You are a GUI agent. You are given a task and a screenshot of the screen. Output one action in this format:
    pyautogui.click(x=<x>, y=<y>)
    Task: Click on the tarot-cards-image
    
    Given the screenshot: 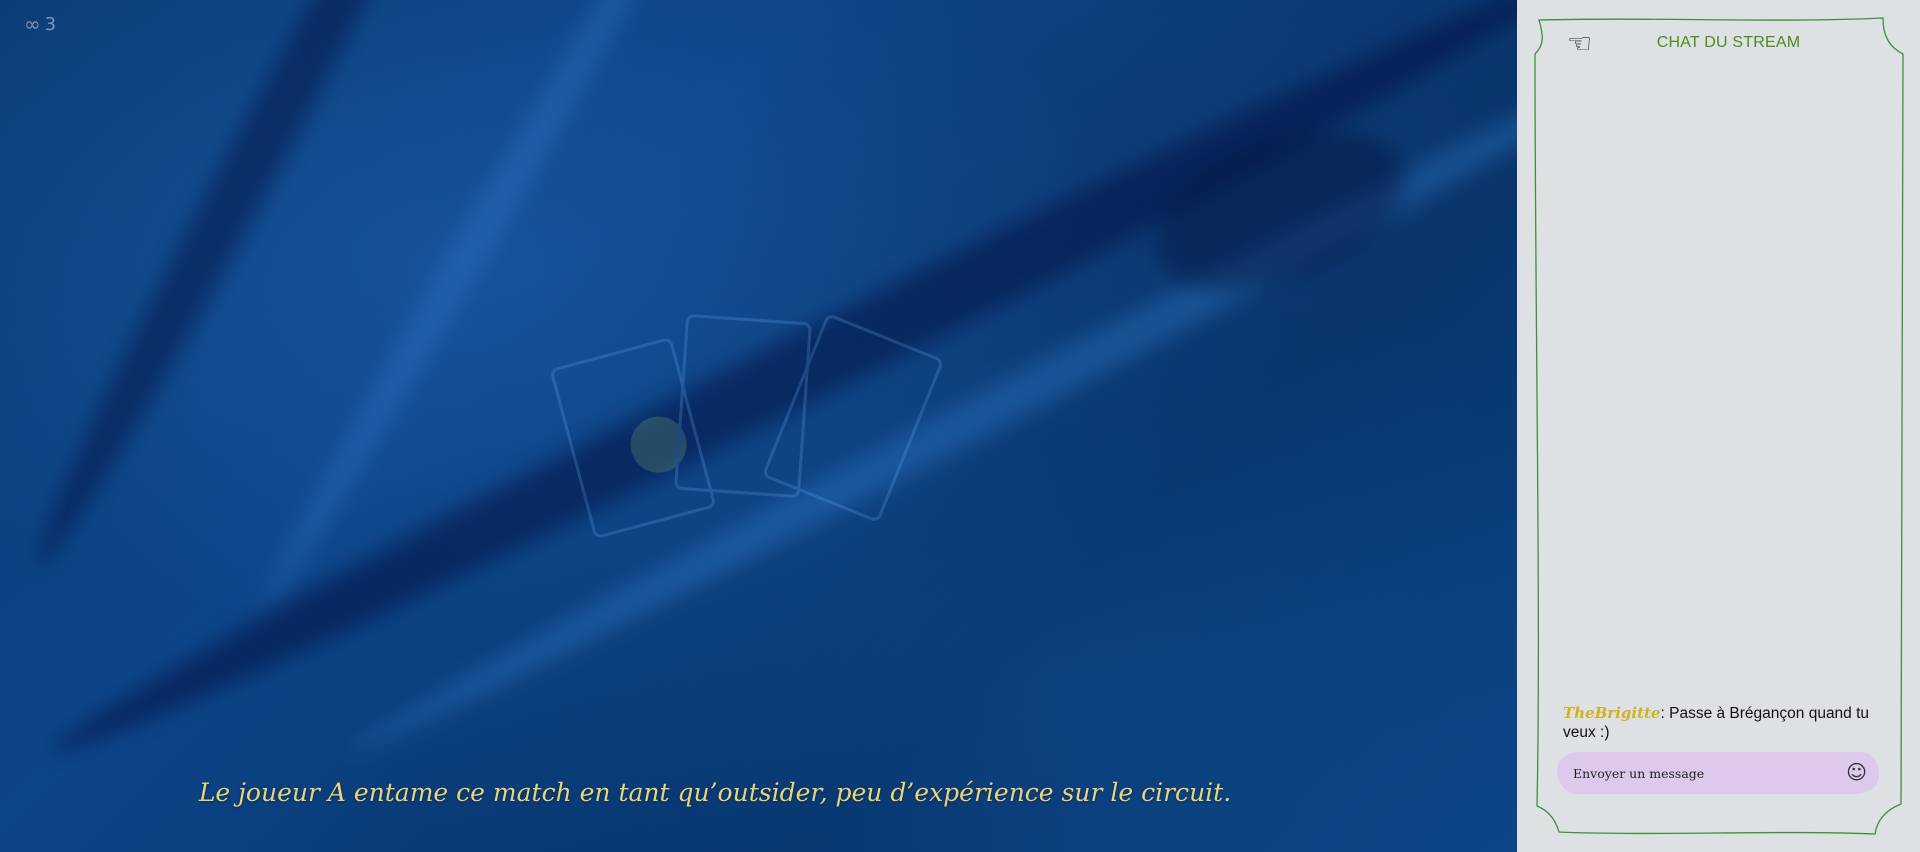 What is the action you would take?
    pyautogui.click(x=742, y=430)
    